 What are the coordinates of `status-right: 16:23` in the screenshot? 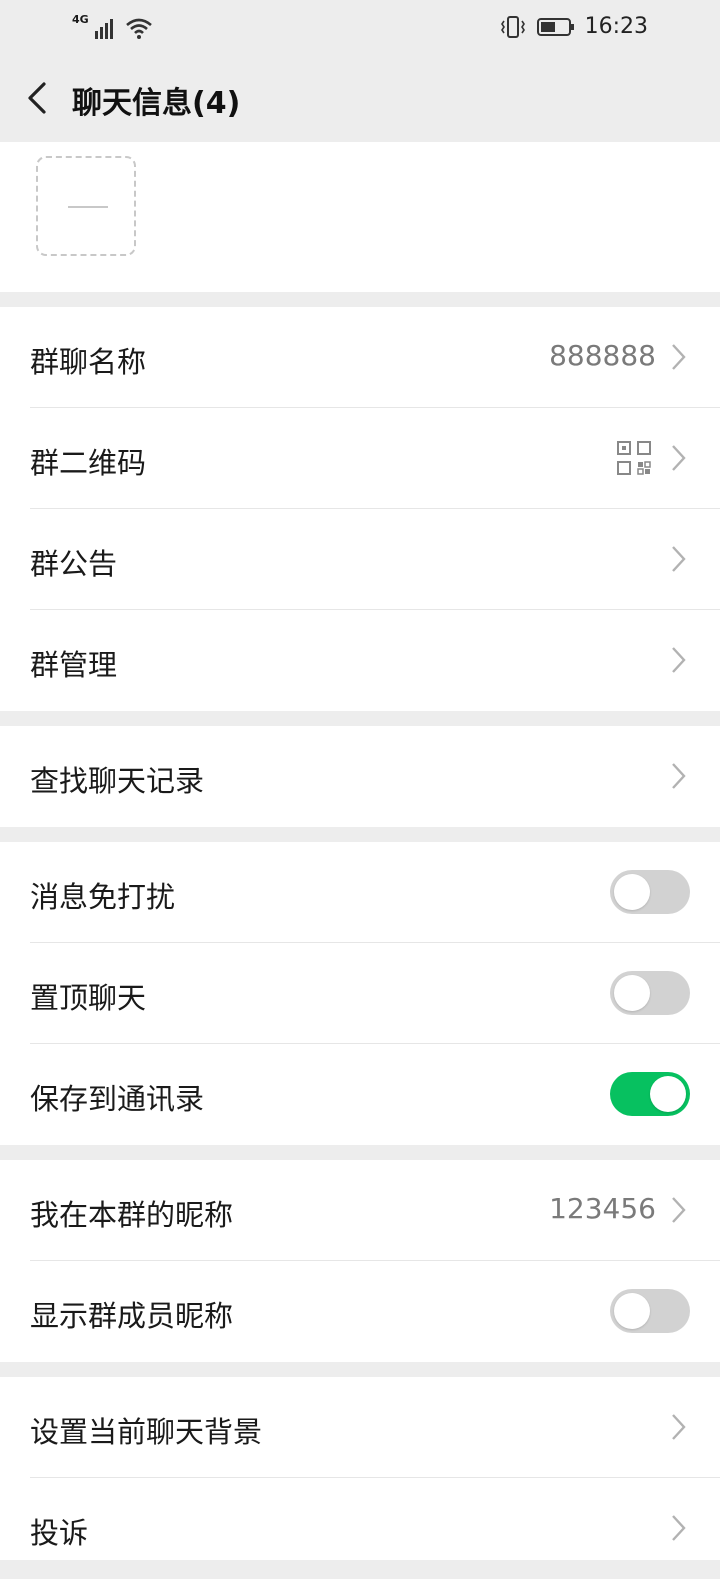 It's located at (573, 26).